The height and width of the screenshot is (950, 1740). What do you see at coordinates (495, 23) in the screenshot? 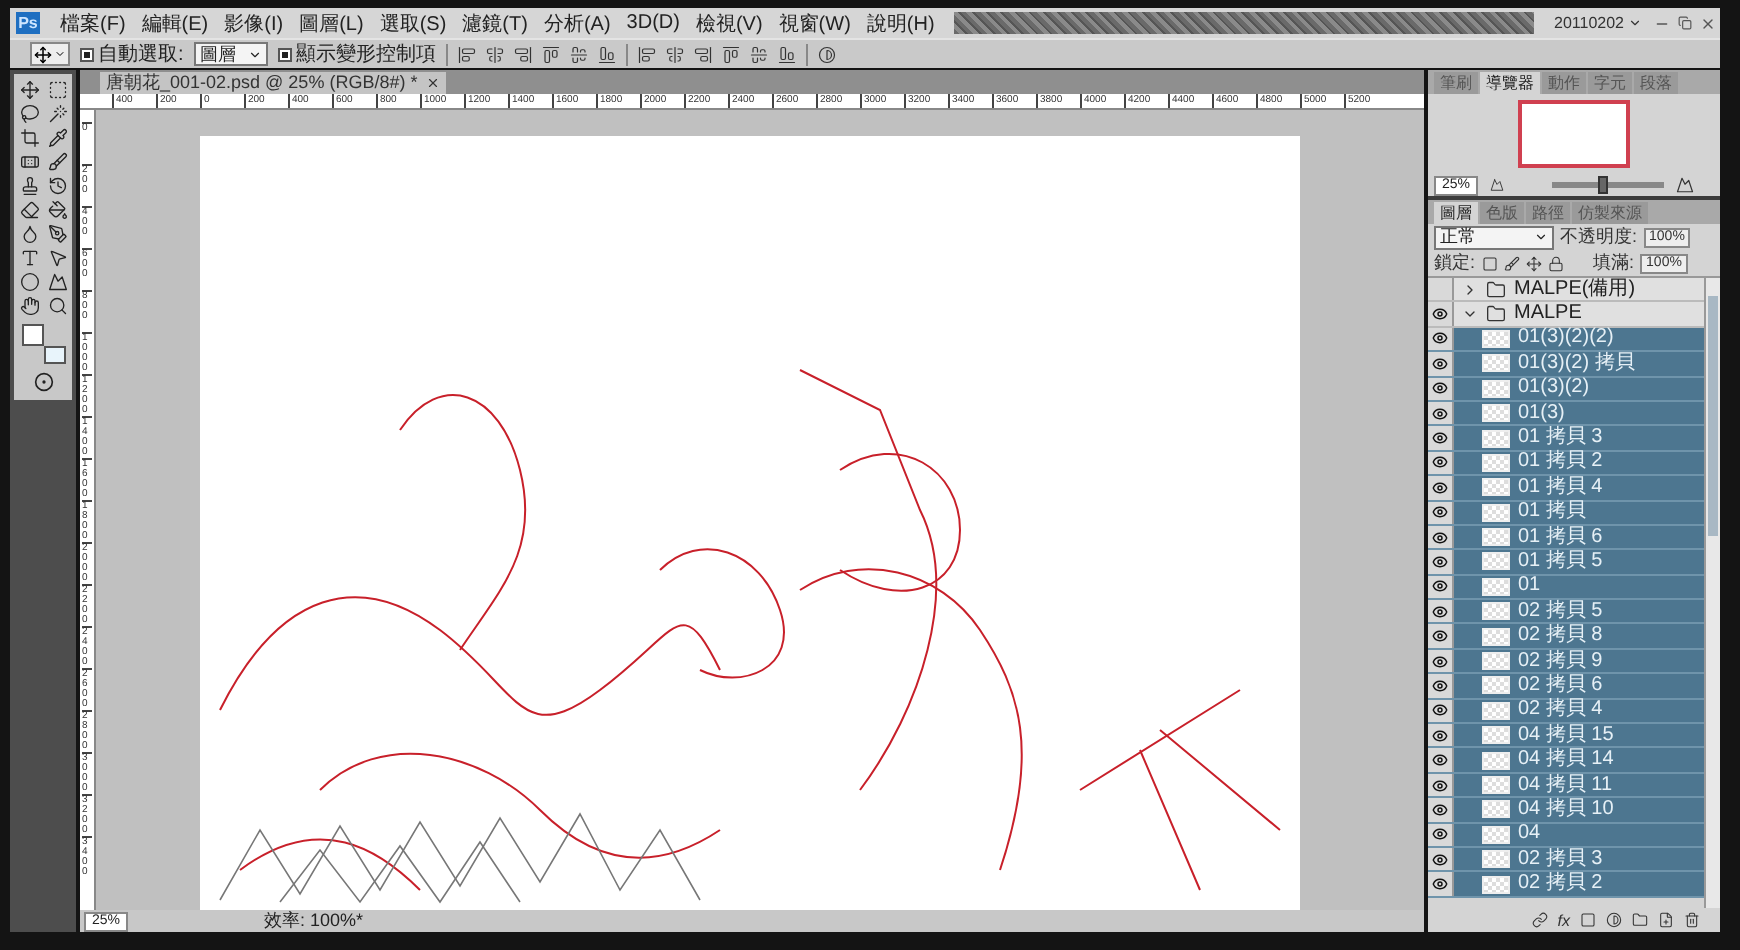
I see `menu-item: 濾鏡(T)` at bounding box center [495, 23].